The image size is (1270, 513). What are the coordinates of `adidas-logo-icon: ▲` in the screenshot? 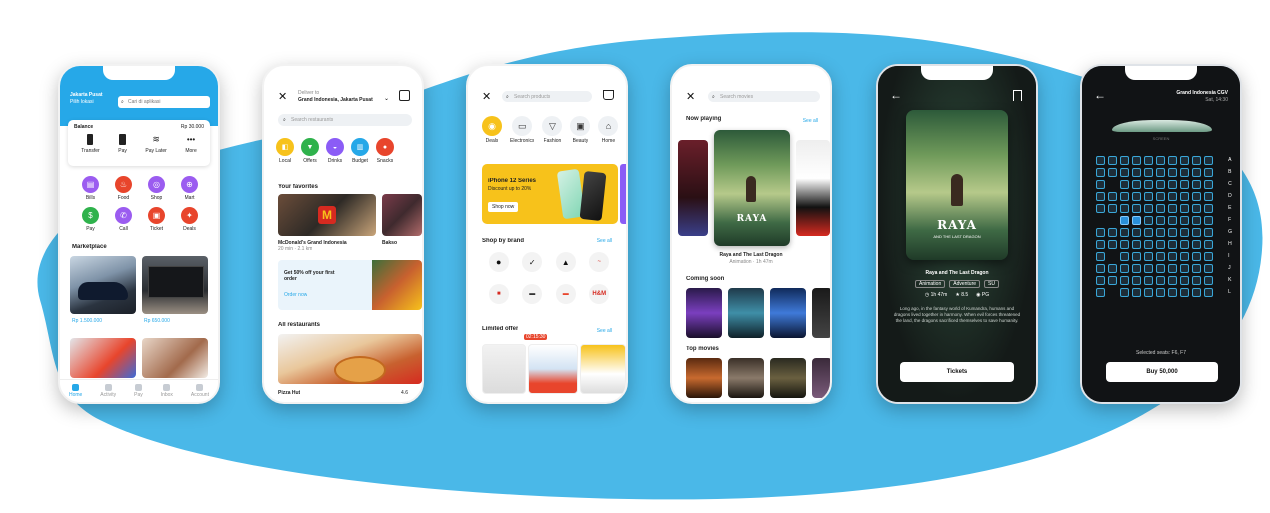 It's located at (565, 262).